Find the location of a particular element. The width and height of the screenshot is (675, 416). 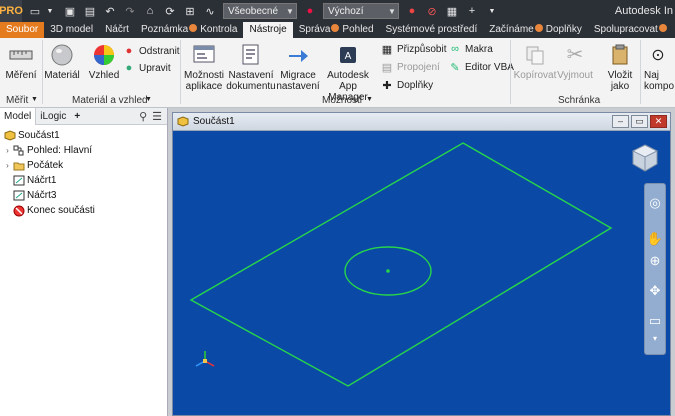

redo-icon: ↷ is located at coordinates (130, 11).